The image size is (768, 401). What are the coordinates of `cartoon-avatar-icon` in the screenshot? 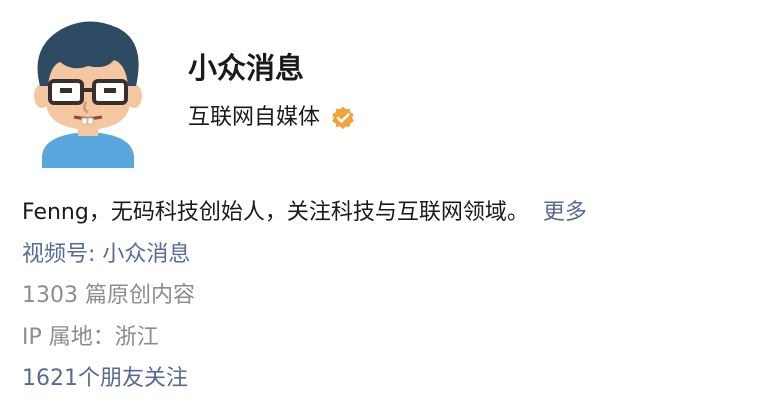 It's located at (88, 94).